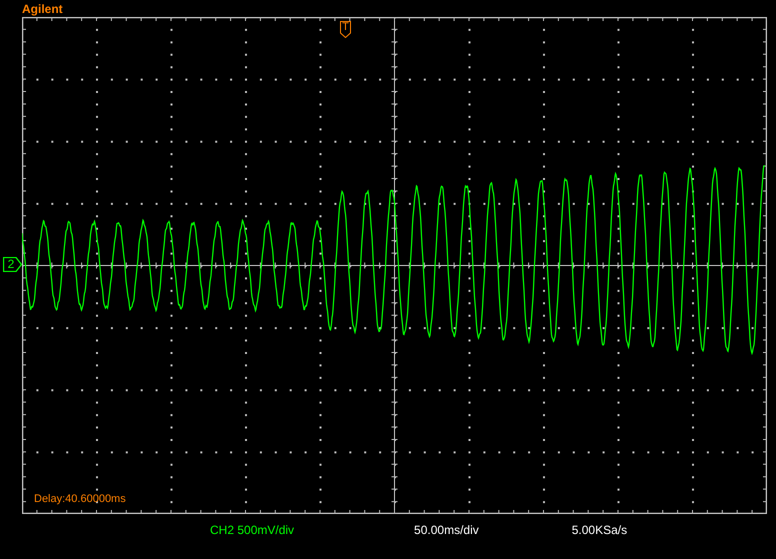  What do you see at coordinates (42, 9) in the screenshot?
I see `brand-logo: Agilent` at bounding box center [42, 9].